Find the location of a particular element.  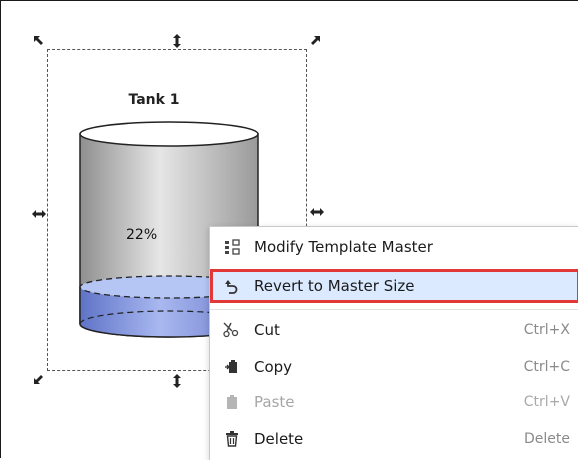

resize-handle-top-icon is located at coordinates (177, 41).